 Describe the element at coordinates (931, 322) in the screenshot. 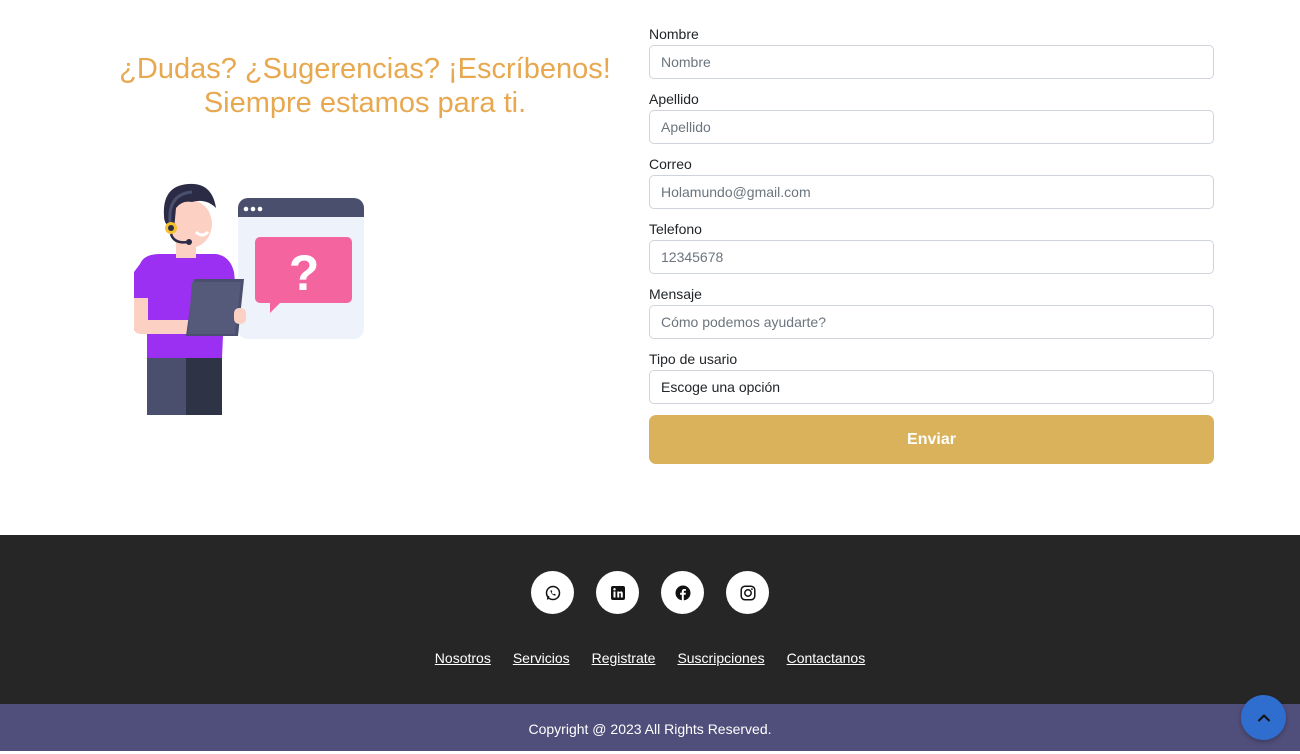

I see `mensaje-input` at that location.